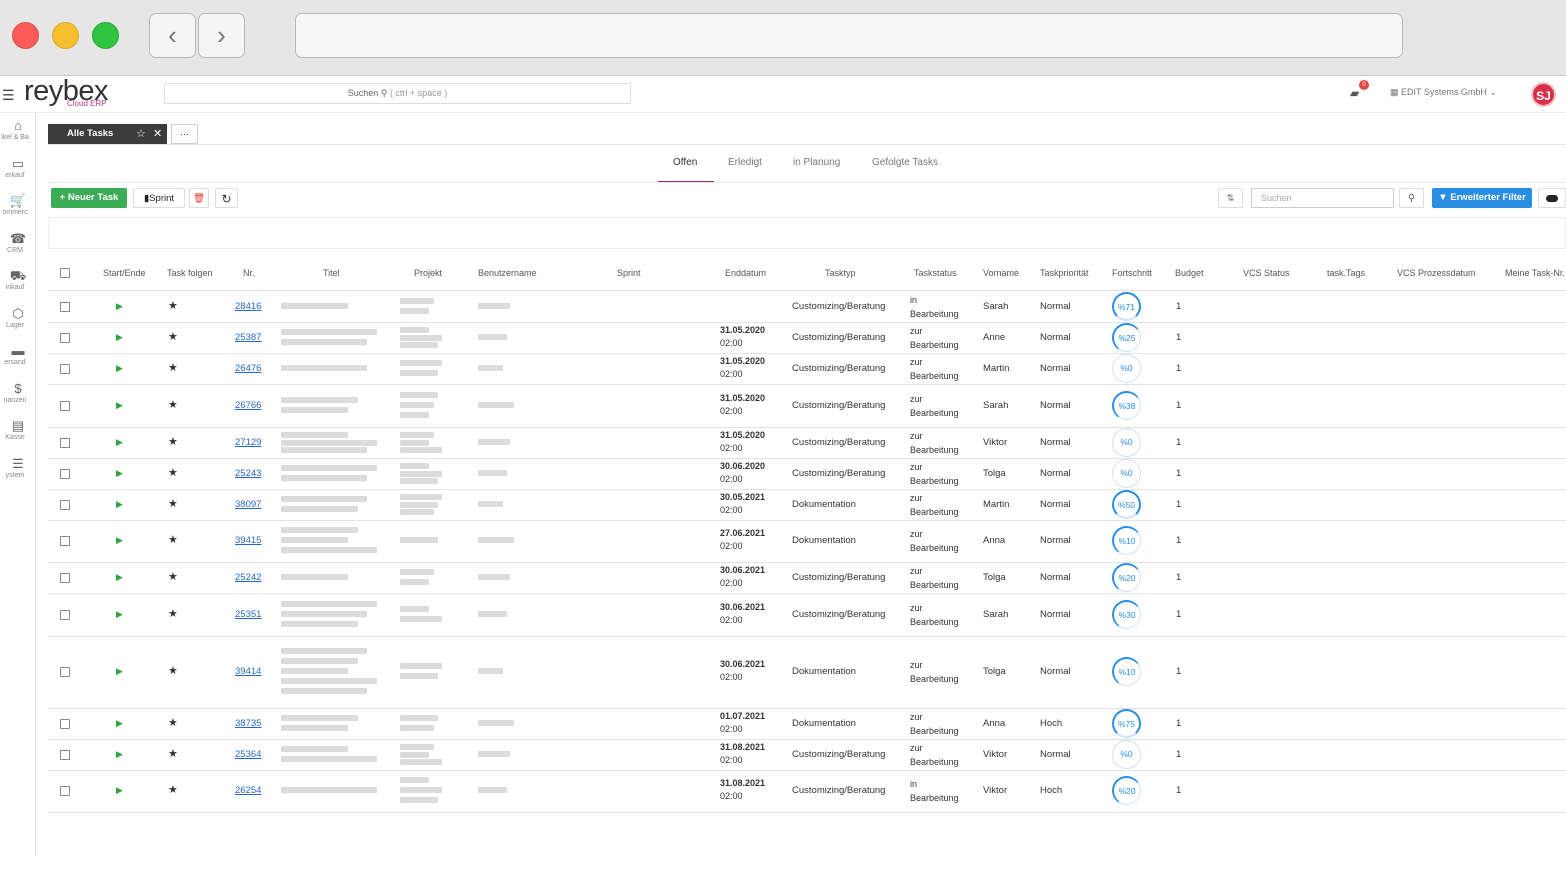 The height and width of the screenshot is (876, 1566). What do you see at coordinates (685, 162) in the screenshot?
I see `subtab-offen: Offen` at bounding box center [685, 162].